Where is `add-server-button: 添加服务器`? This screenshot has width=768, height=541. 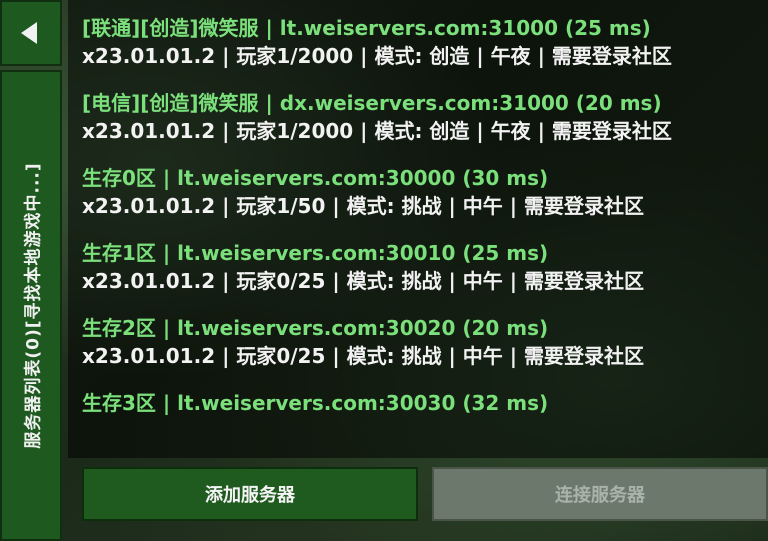 add-server-button: 添加服务器 is located at coordinates (250, 494).